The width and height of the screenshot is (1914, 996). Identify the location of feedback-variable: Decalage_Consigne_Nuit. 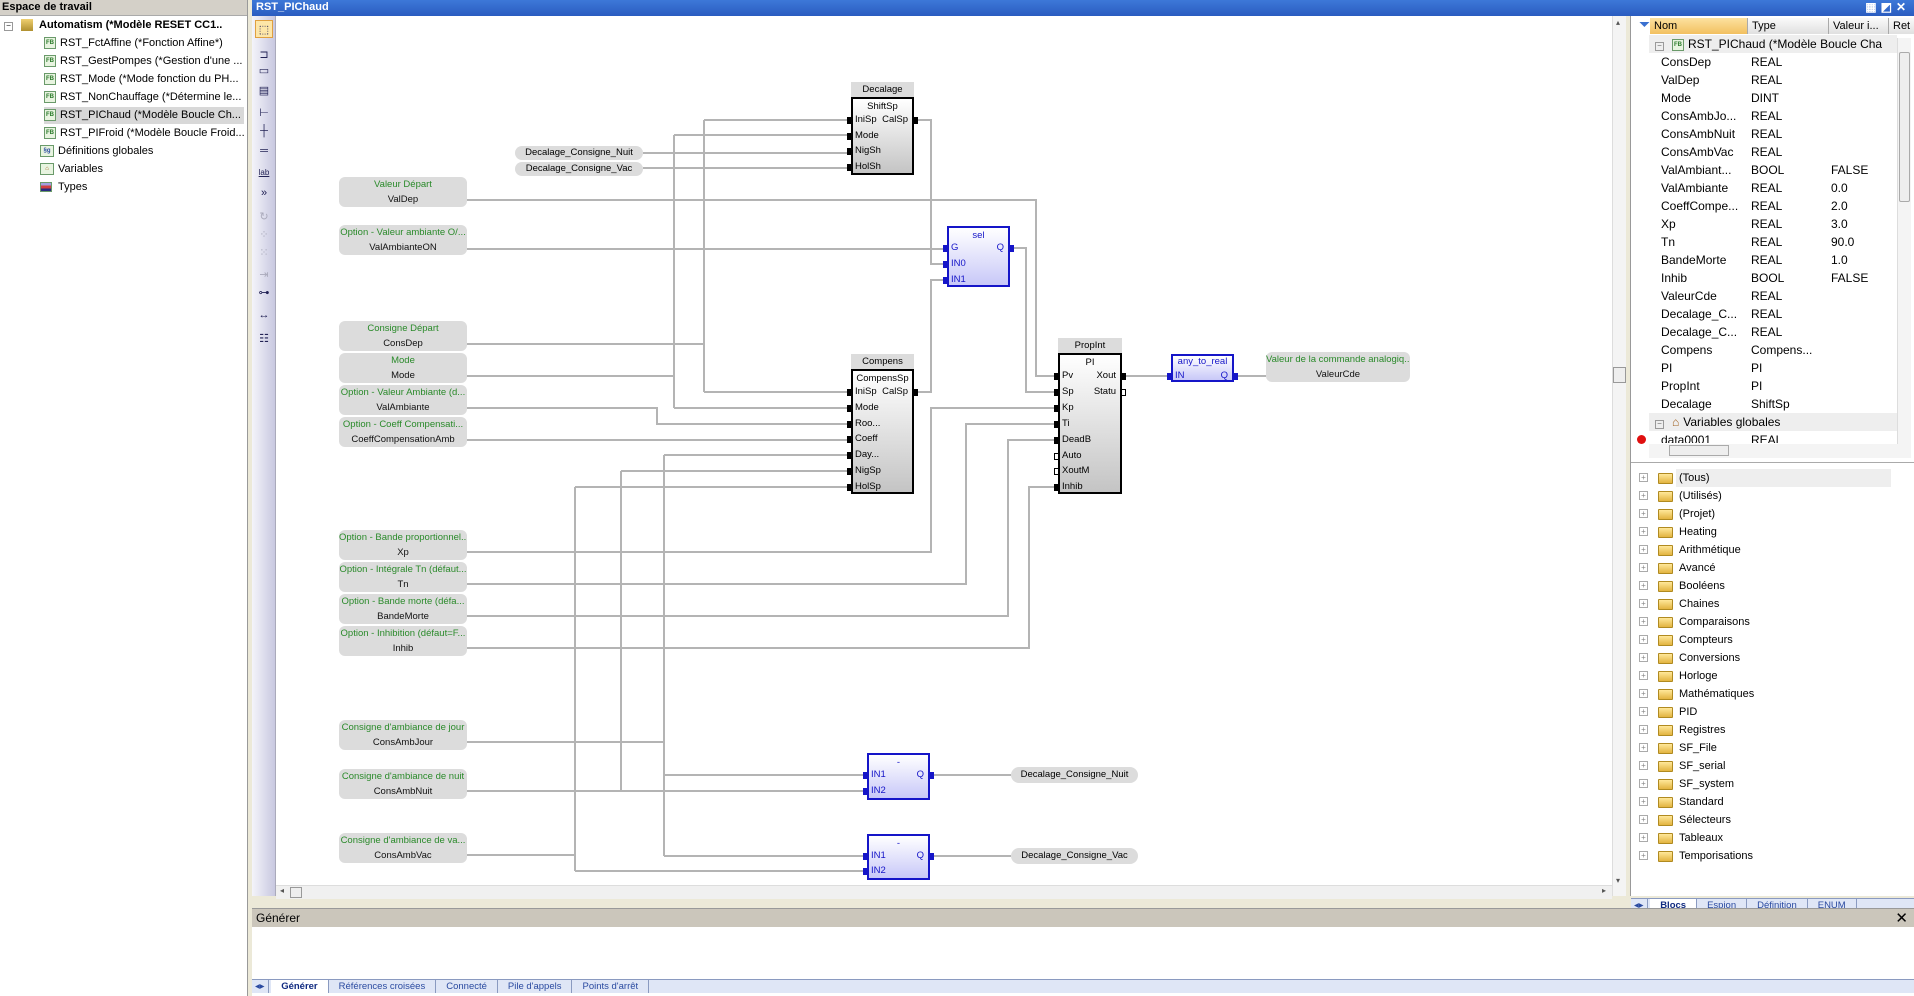
(579, 153).